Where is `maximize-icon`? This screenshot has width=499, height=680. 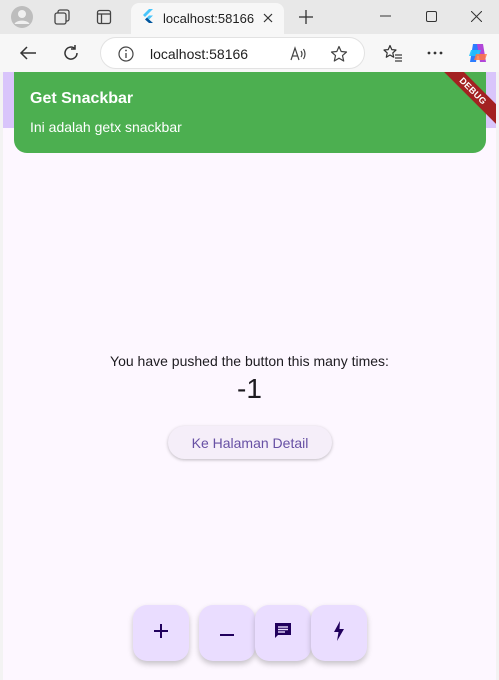 maximize-icon is located at coordinates (431, 16).